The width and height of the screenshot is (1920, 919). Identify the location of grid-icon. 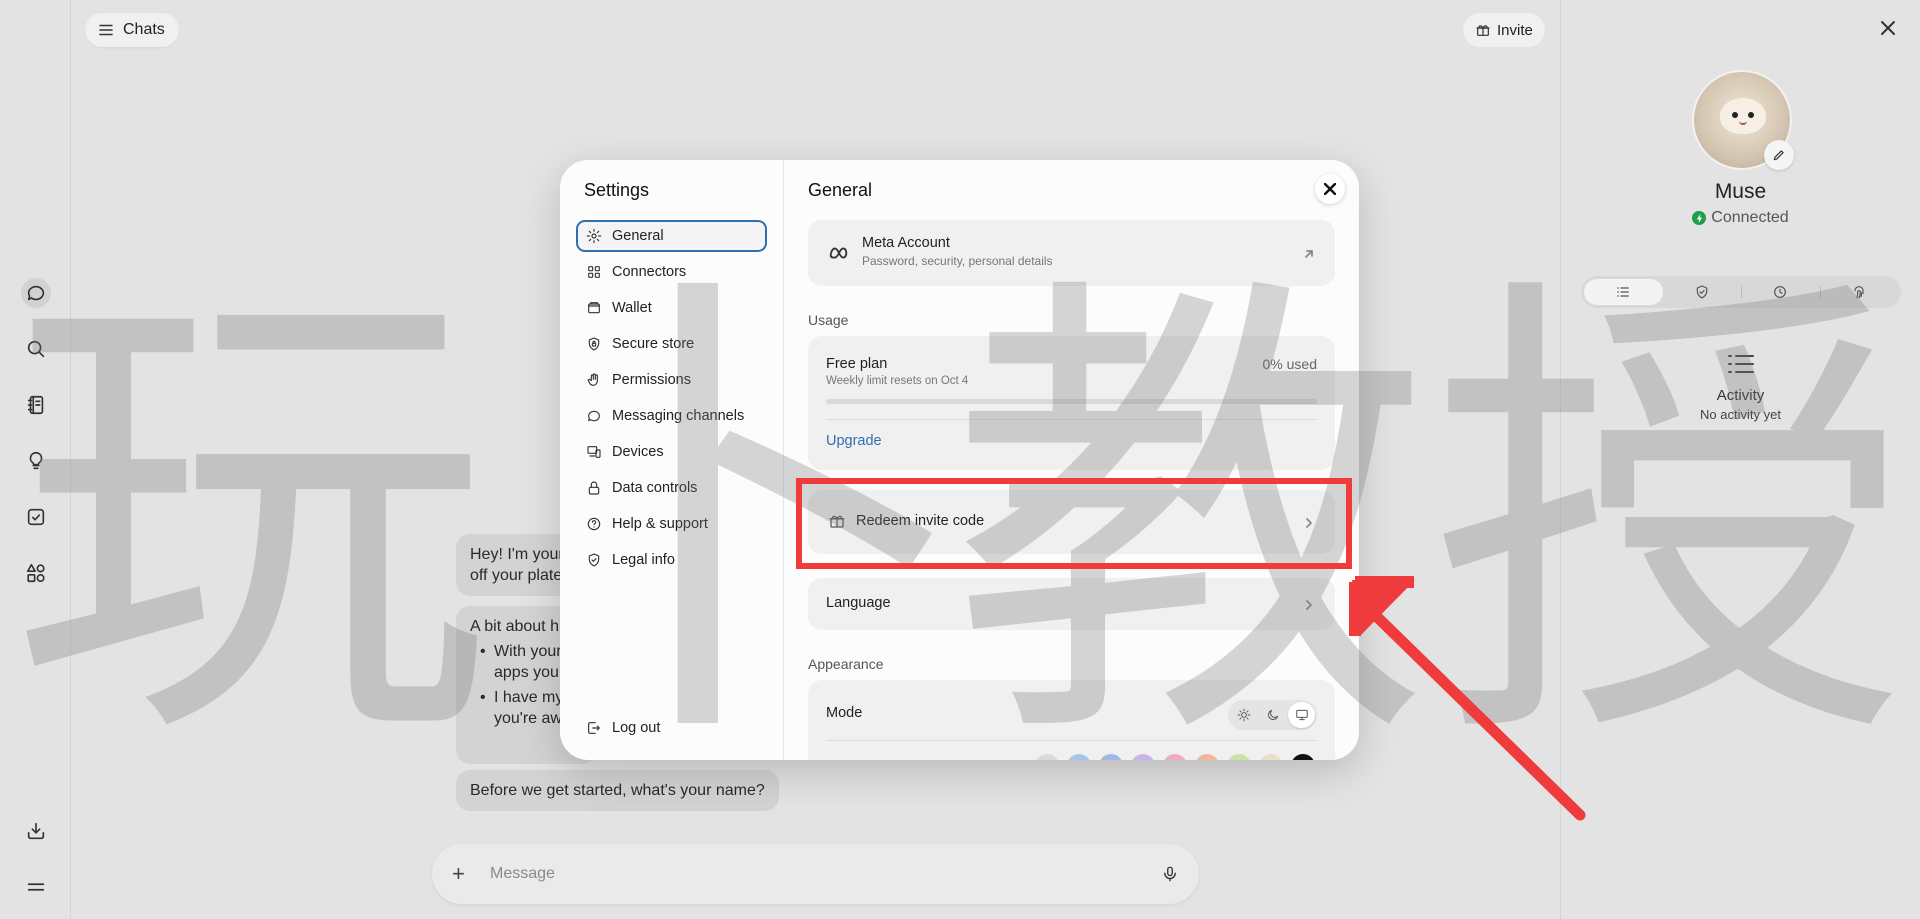
(594, 272).